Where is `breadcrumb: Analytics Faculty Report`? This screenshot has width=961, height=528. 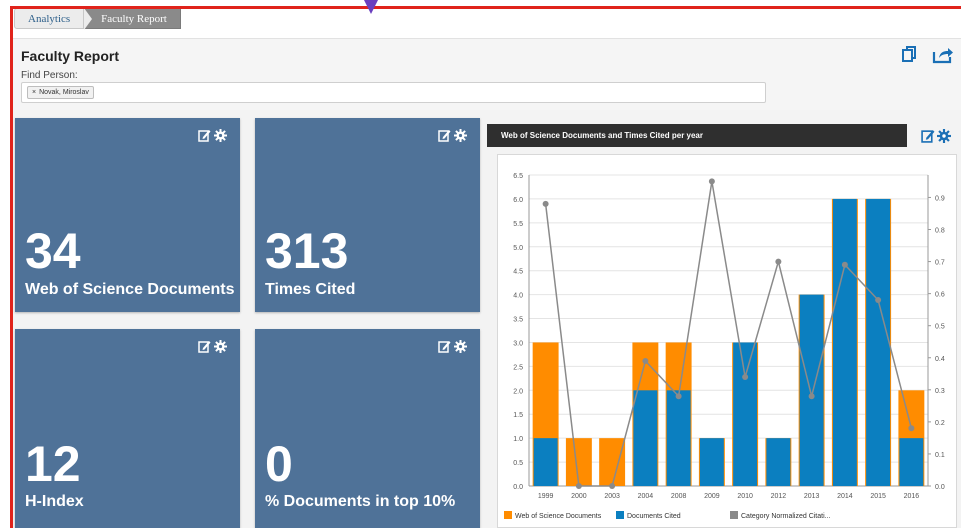
breadcrumb: Analytics Faculty Report is located at coordinates (97, 19).